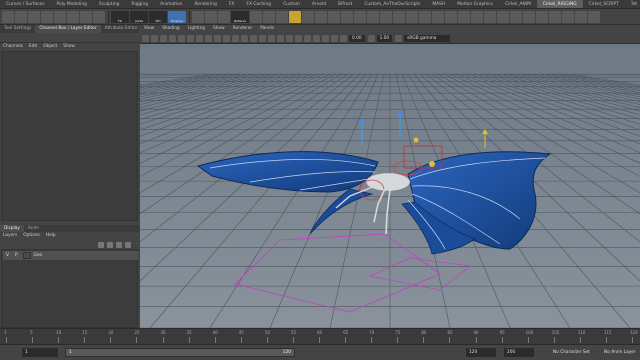 The width and height of the screenshot is (640, 360). I want to click on anti-alias-icon, so click(289, 38).